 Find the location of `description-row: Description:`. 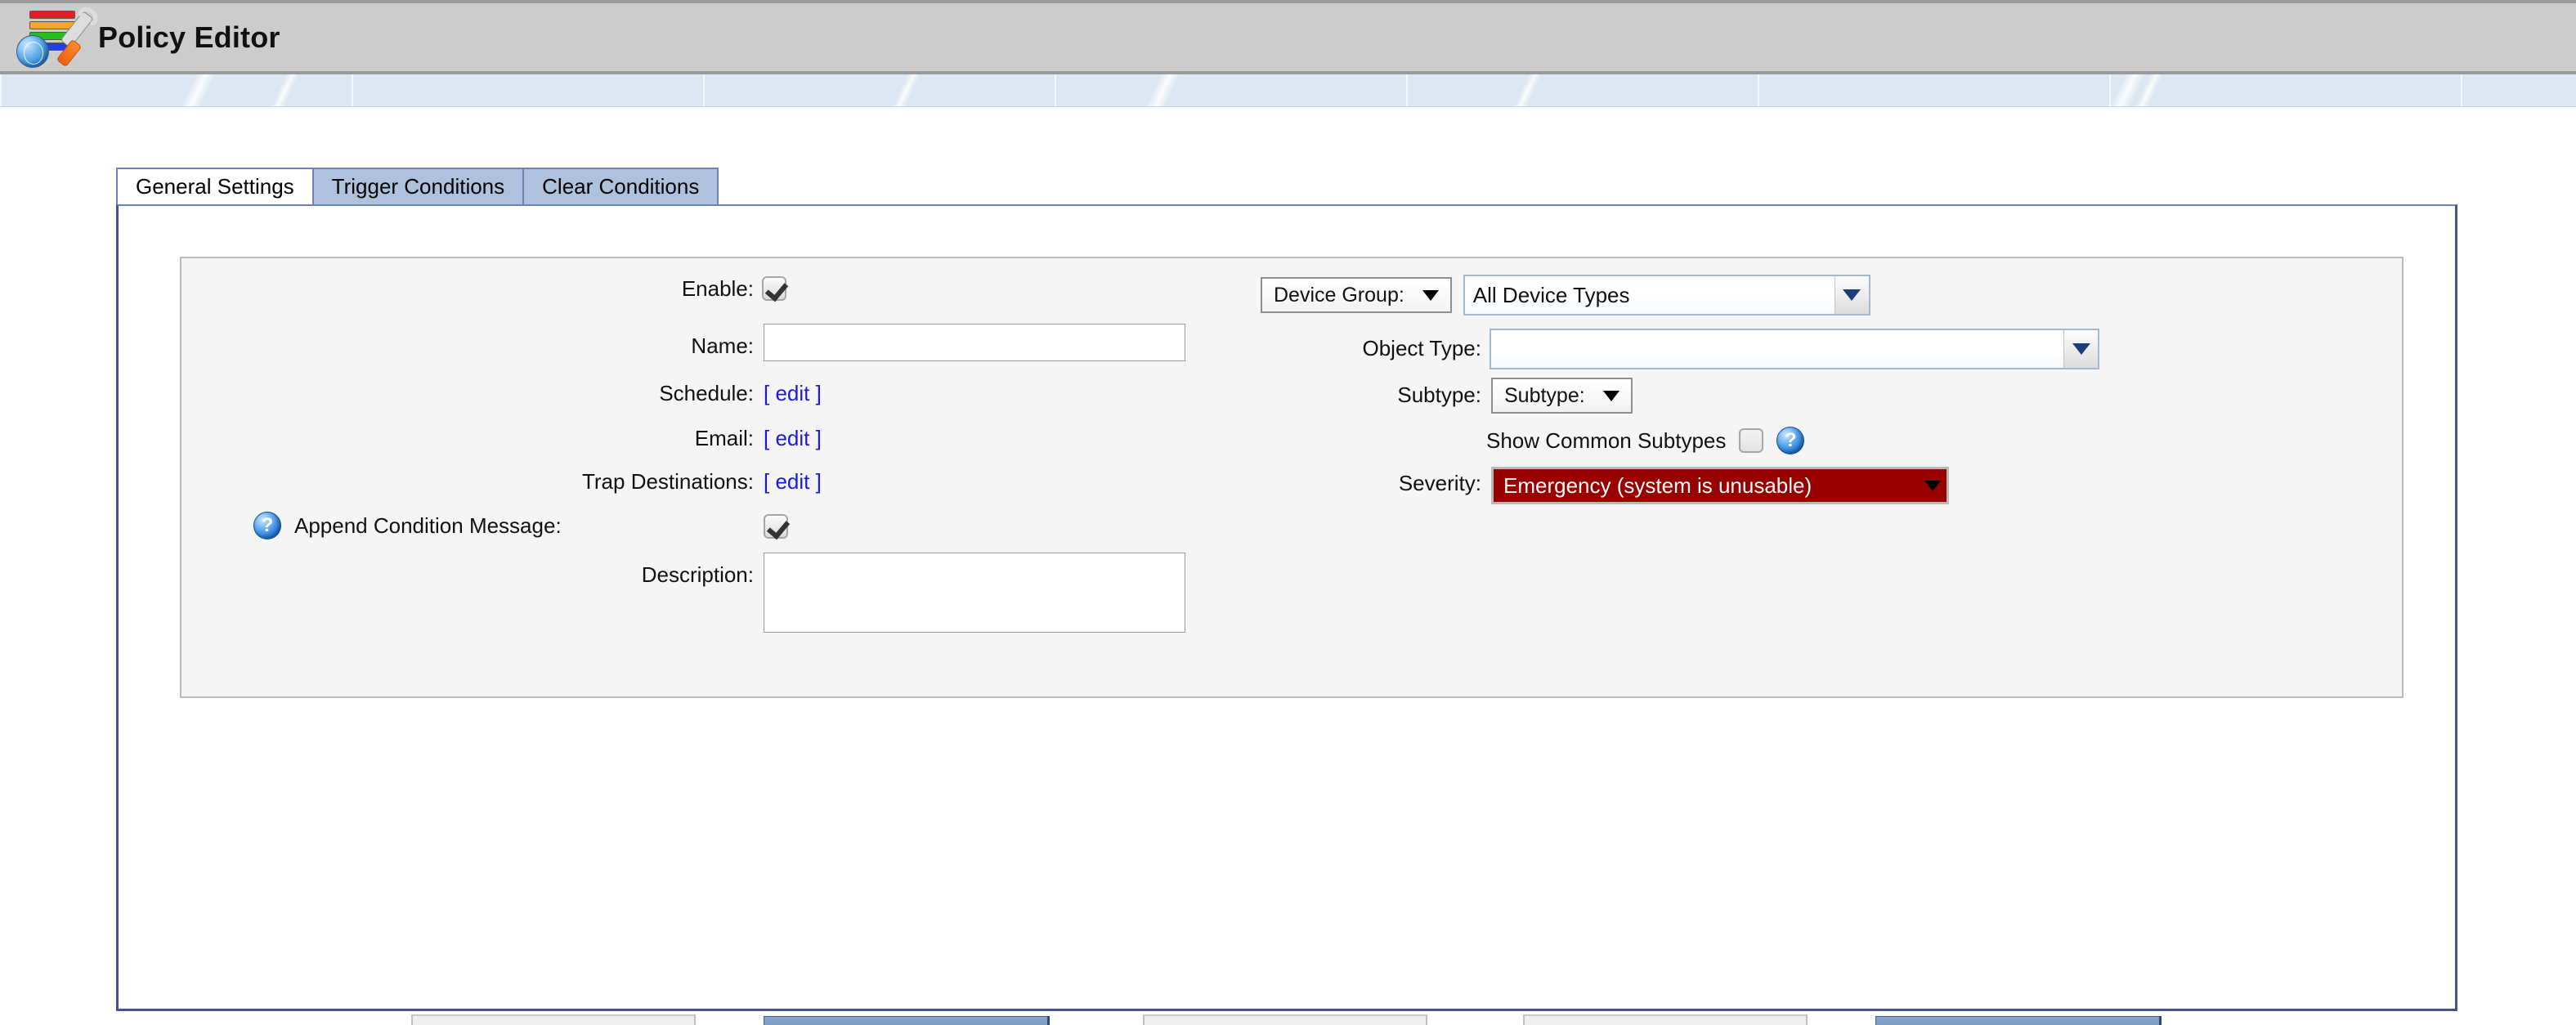

description-row: Description: is located at coordinates (468, 575).